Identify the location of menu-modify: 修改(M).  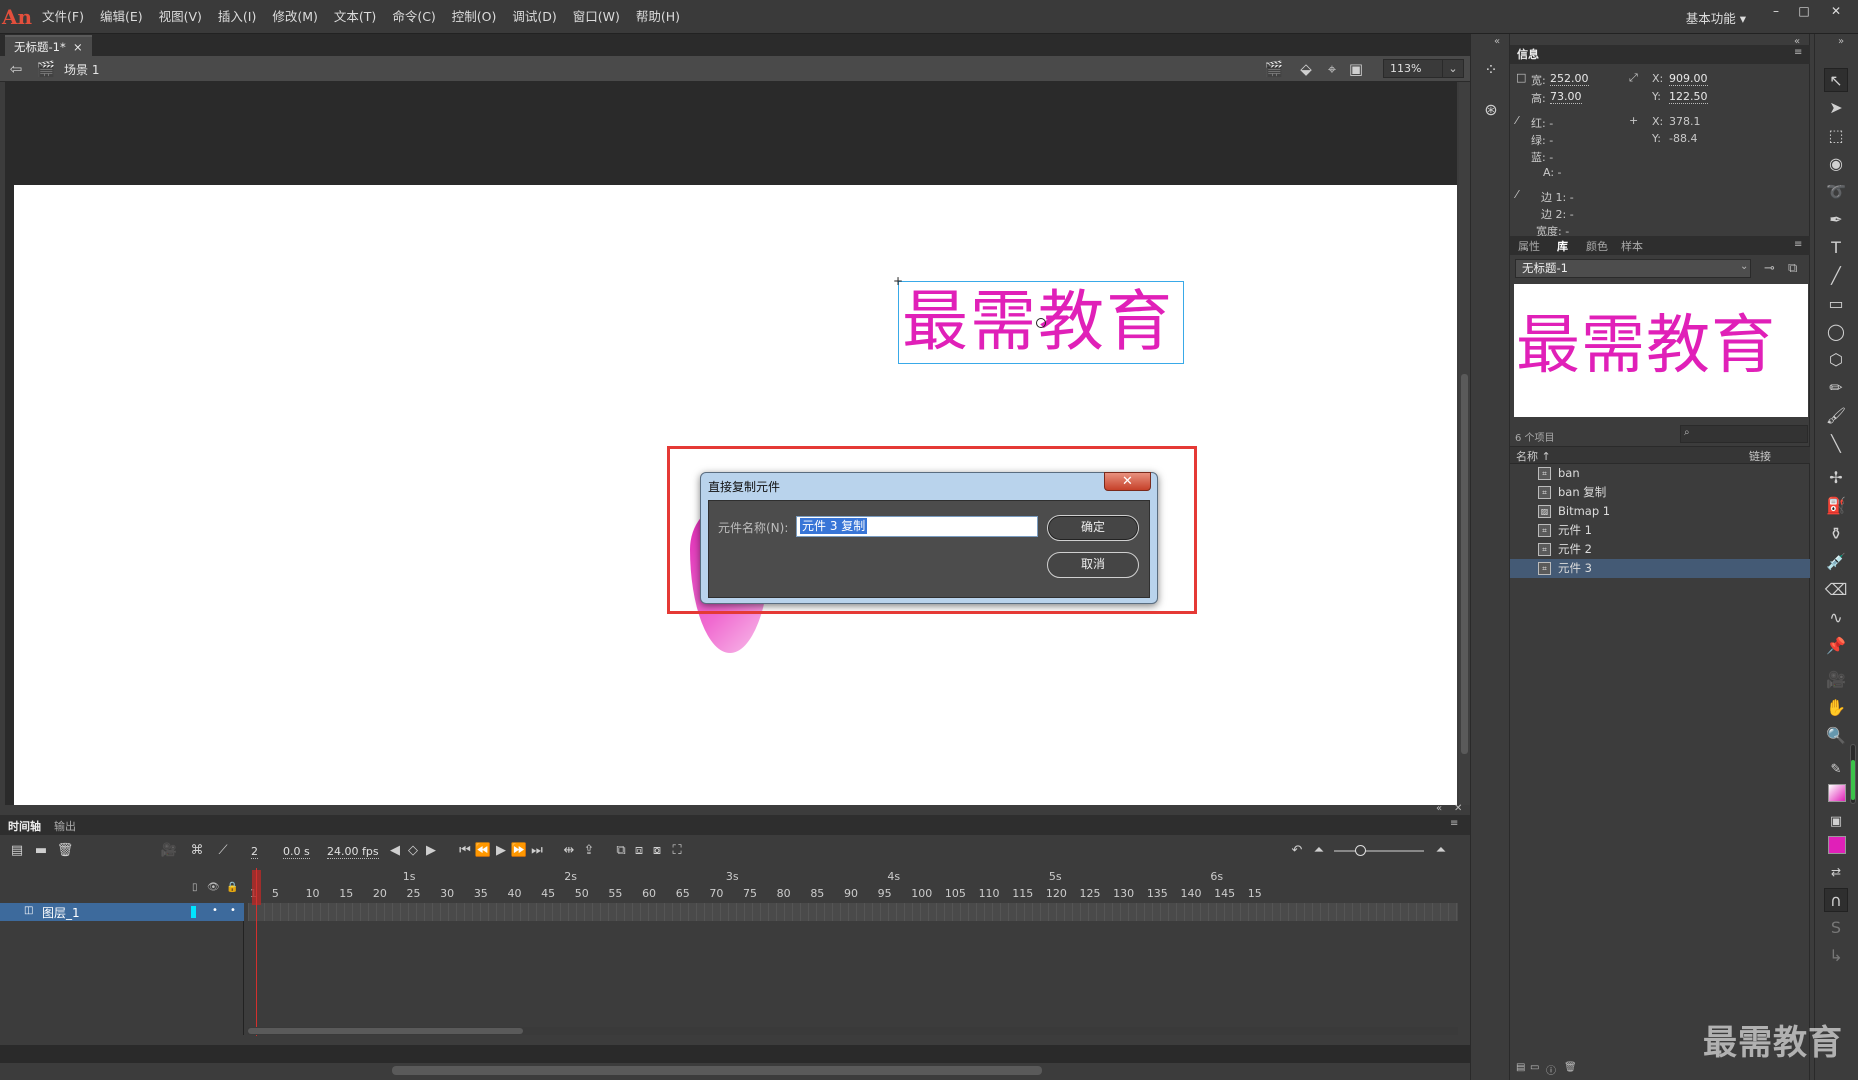
(295, 17).